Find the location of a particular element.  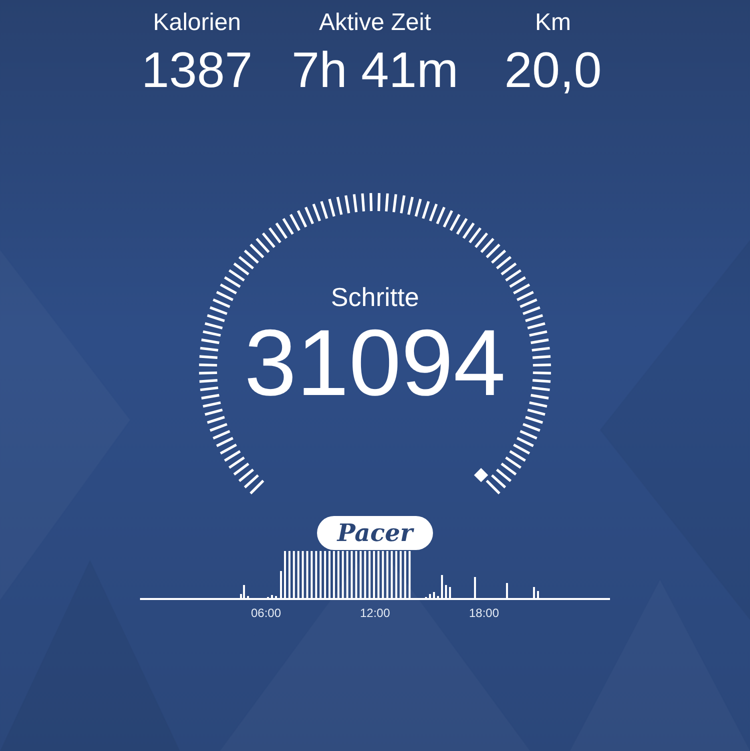

time-axis-label: 12:00 is located at coordinates (375, 613).